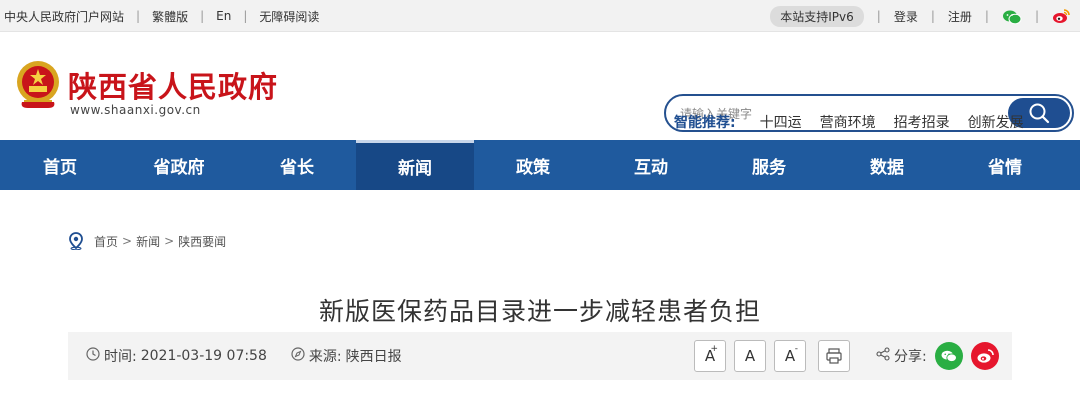  I want to click on share-weibo-button, so click(984, 356).